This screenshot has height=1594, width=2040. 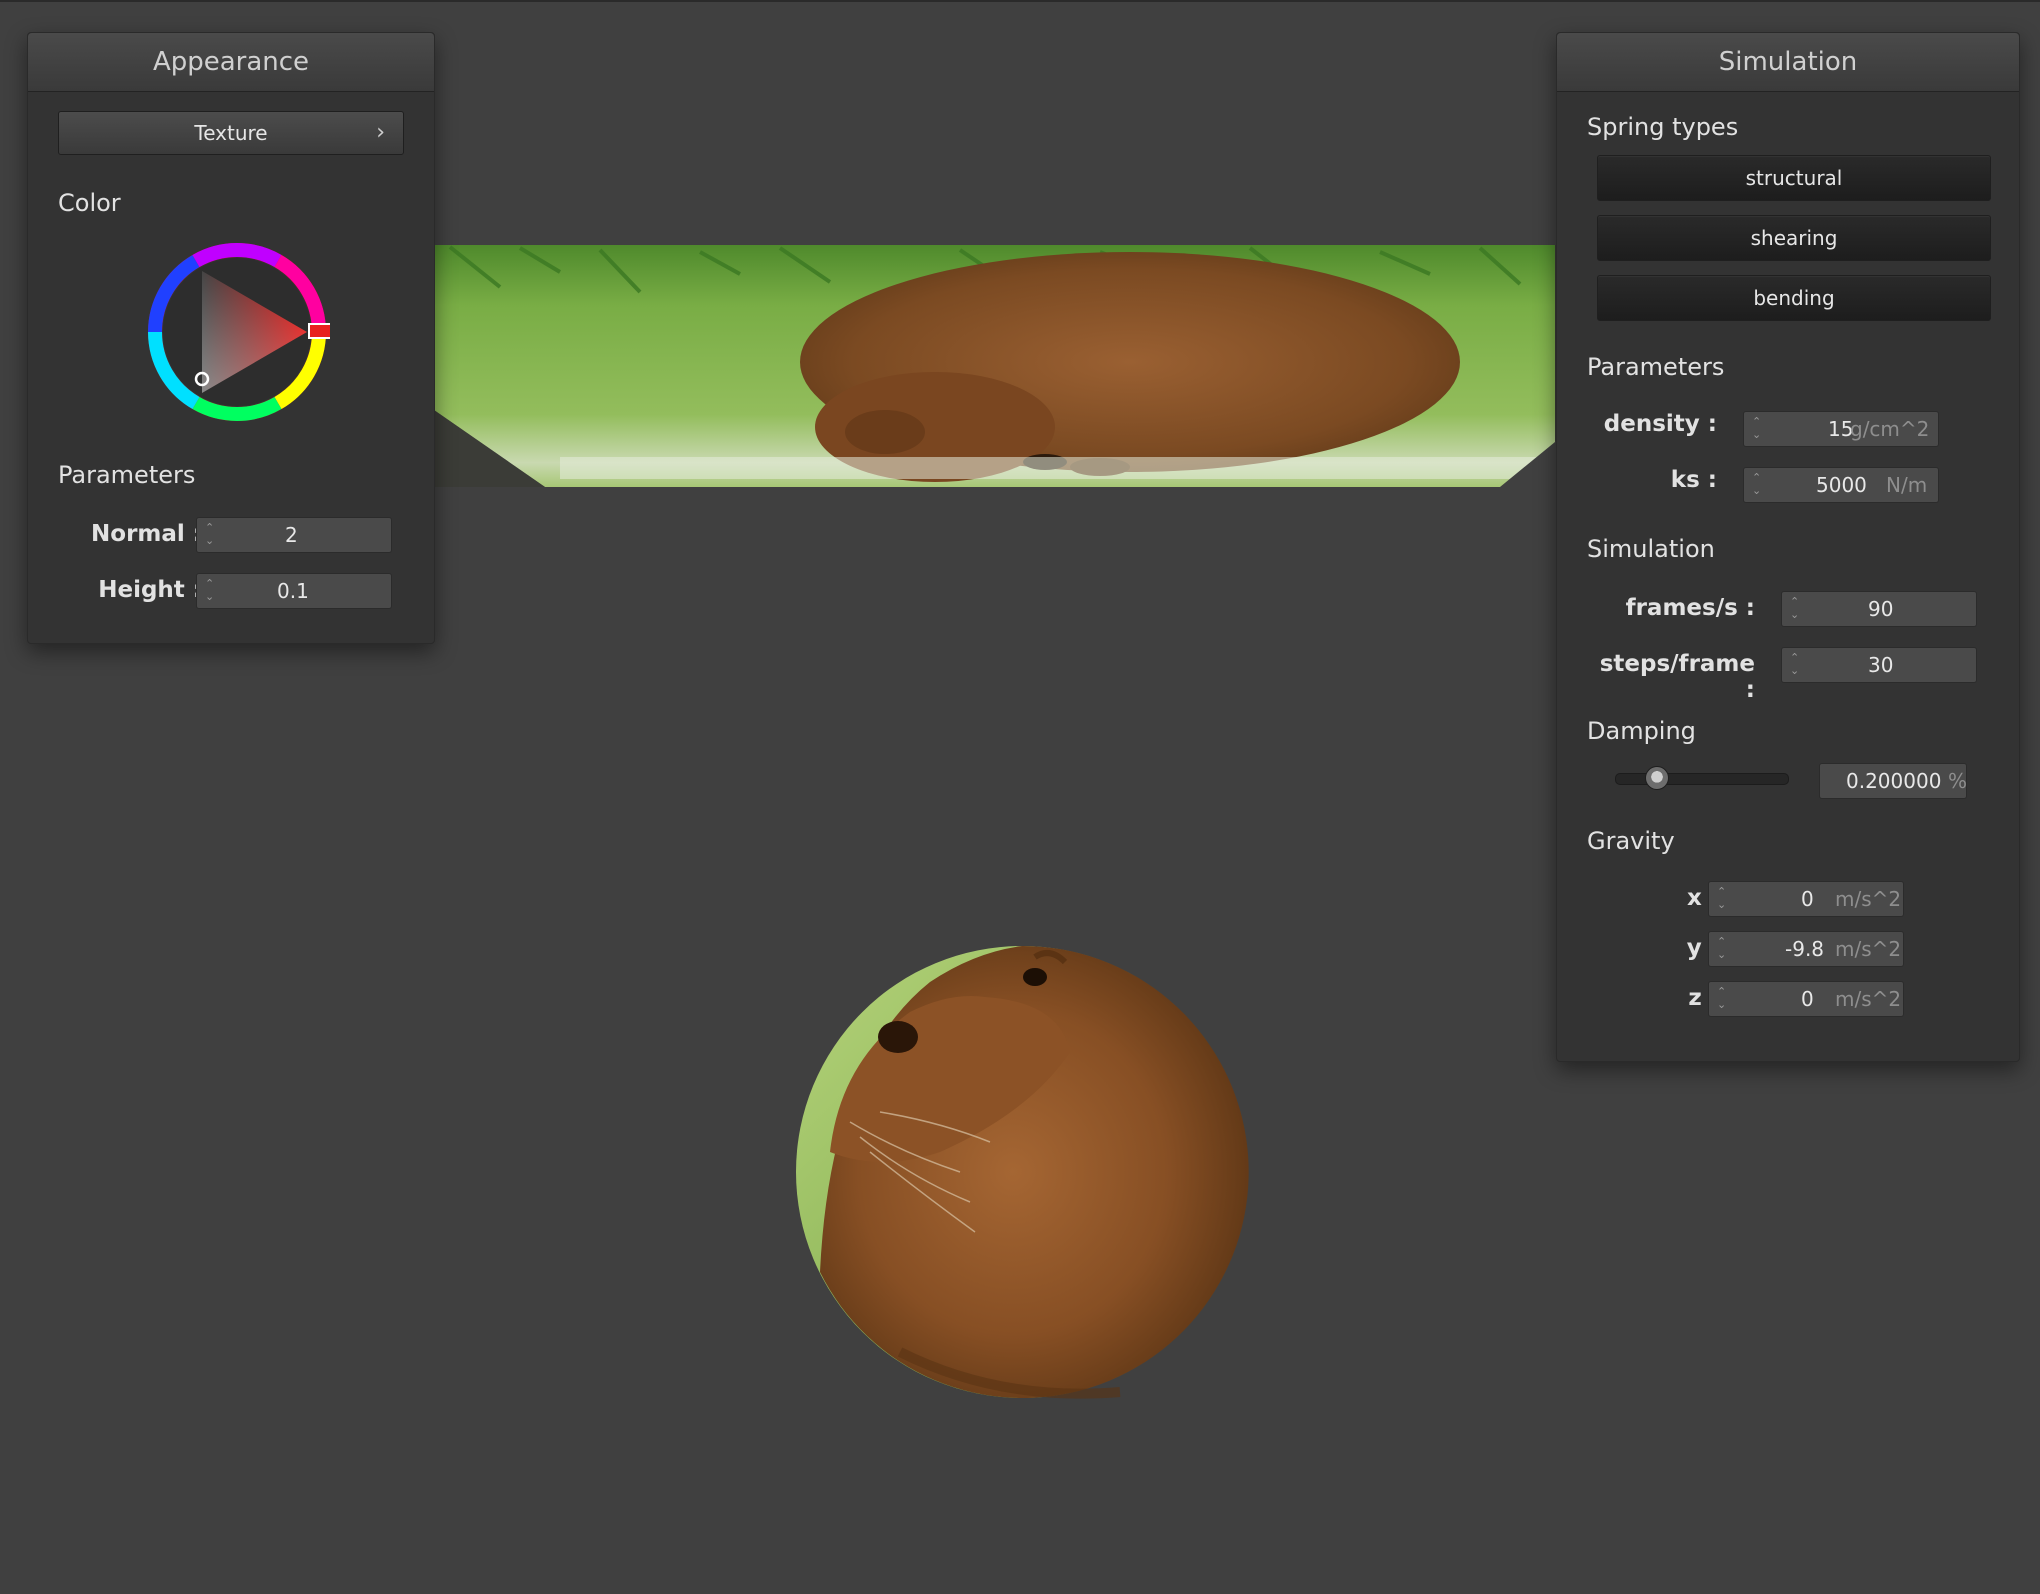 I want to click on gravity-y-label: y :, so click(x=1702, y=948).